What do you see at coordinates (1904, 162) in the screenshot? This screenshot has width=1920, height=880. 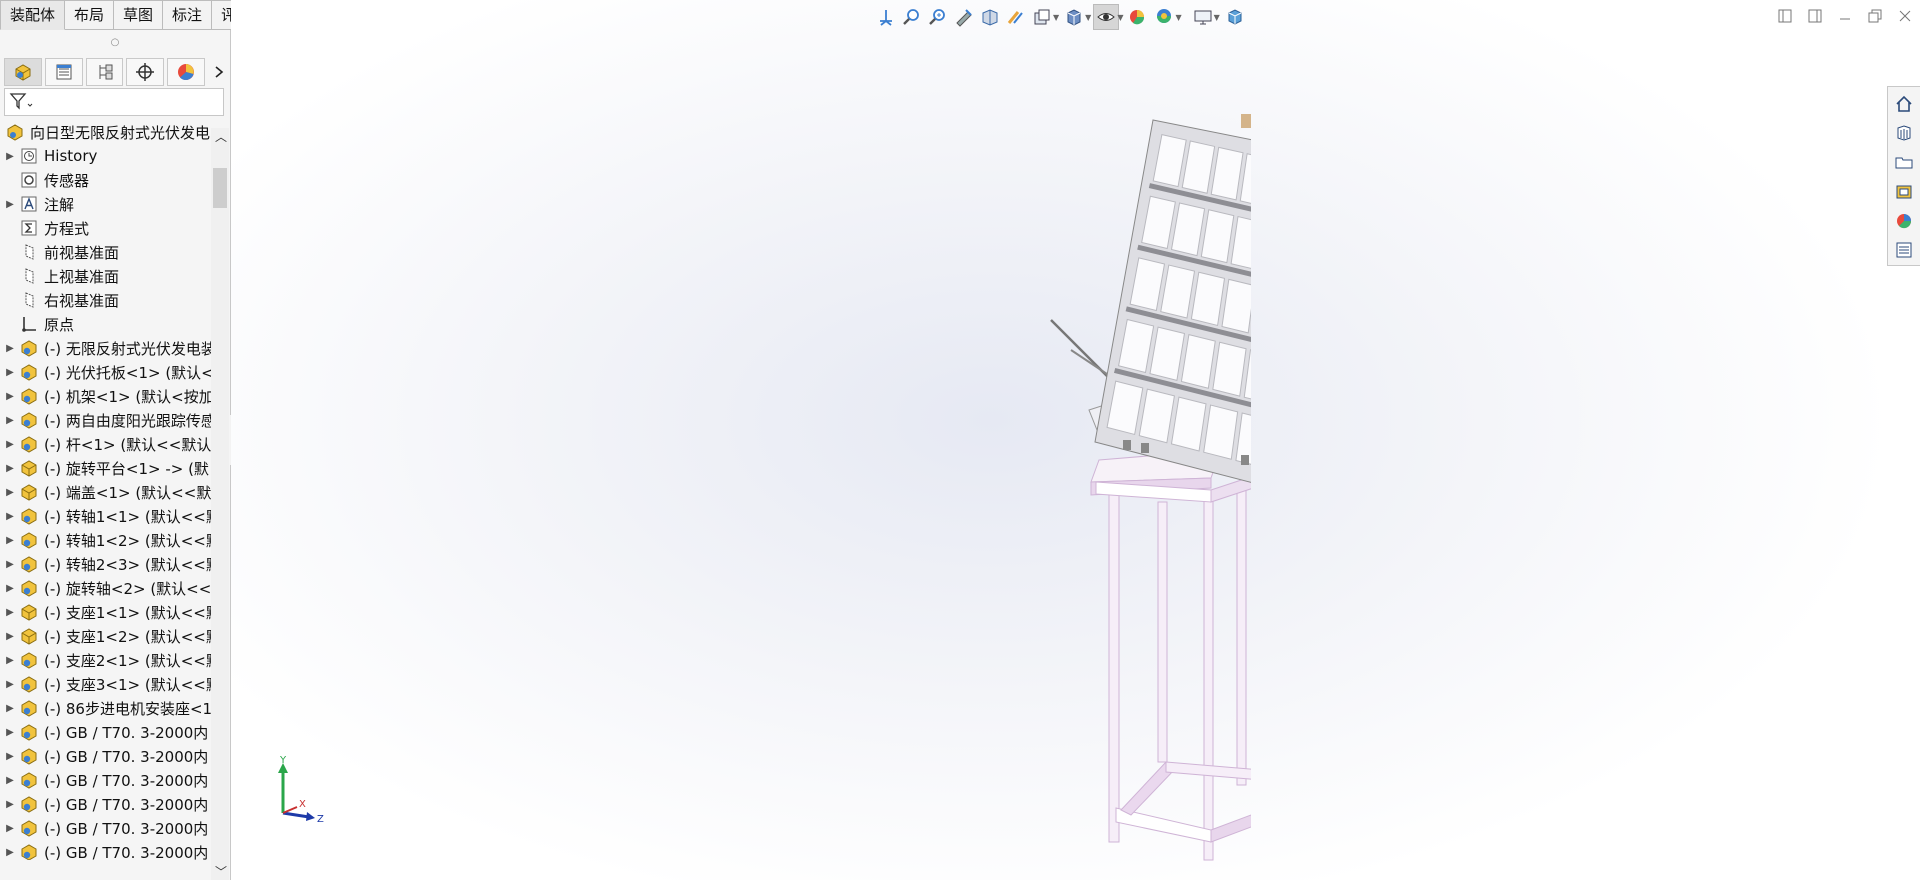 I see `file-explorer-tab` at bounding box center [1904, 162].